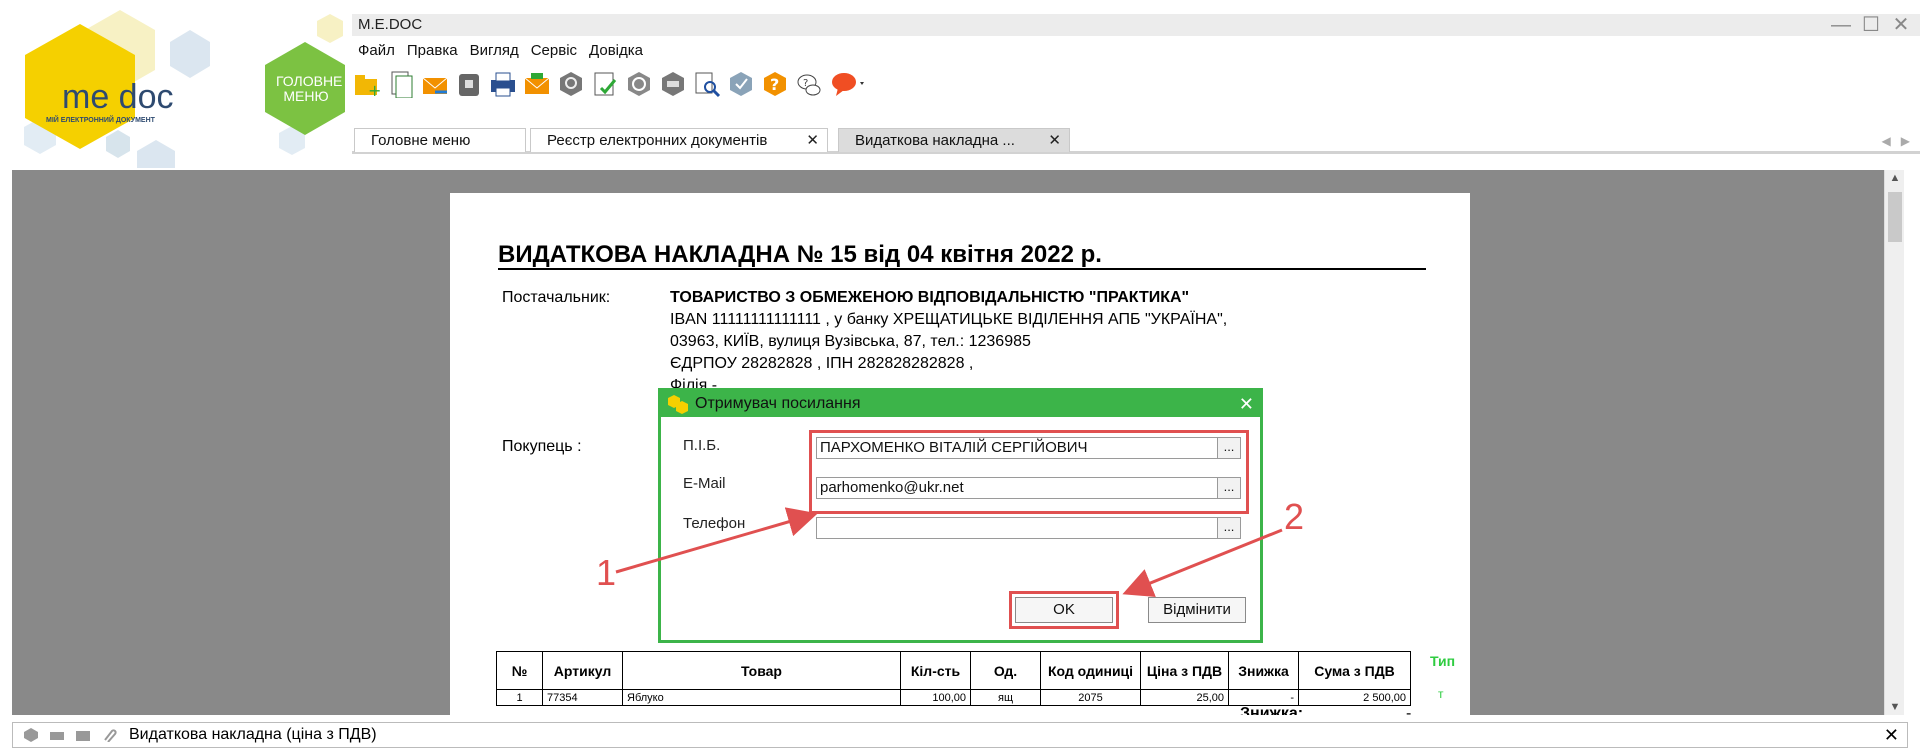 The image size is (1920, 752). What do you see at coordinates (1901, 25) in the screenshot?
I see `window-close-button: ✕` at bounding box center [1901, 25].